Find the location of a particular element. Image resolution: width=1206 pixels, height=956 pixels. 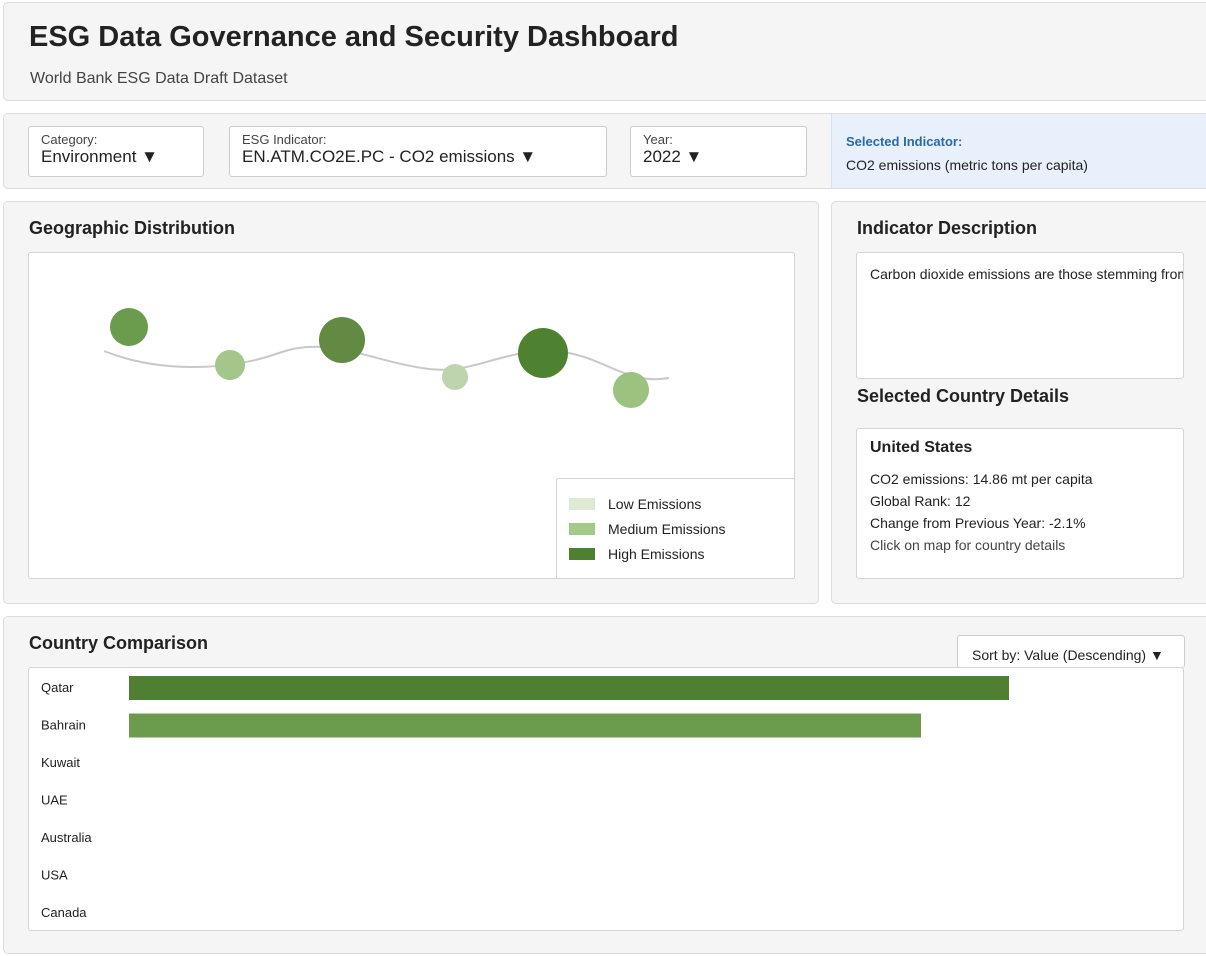

legend-item-high: High Emissions is located at coordinates (636, 554).